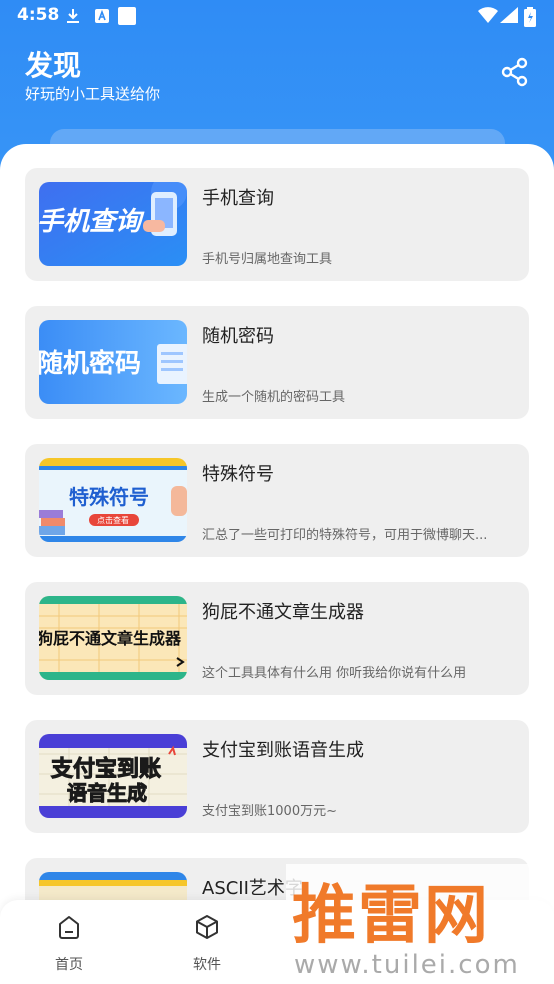 The image size is (554, 984). I want to click on svg-text: 狗屁不通文章生成器, so click(110, 638).